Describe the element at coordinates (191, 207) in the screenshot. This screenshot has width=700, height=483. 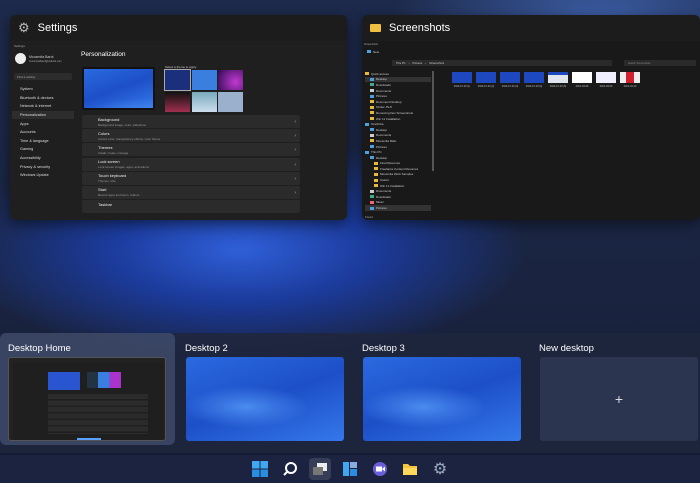
I see `settings-row: Taskbar` at that location.